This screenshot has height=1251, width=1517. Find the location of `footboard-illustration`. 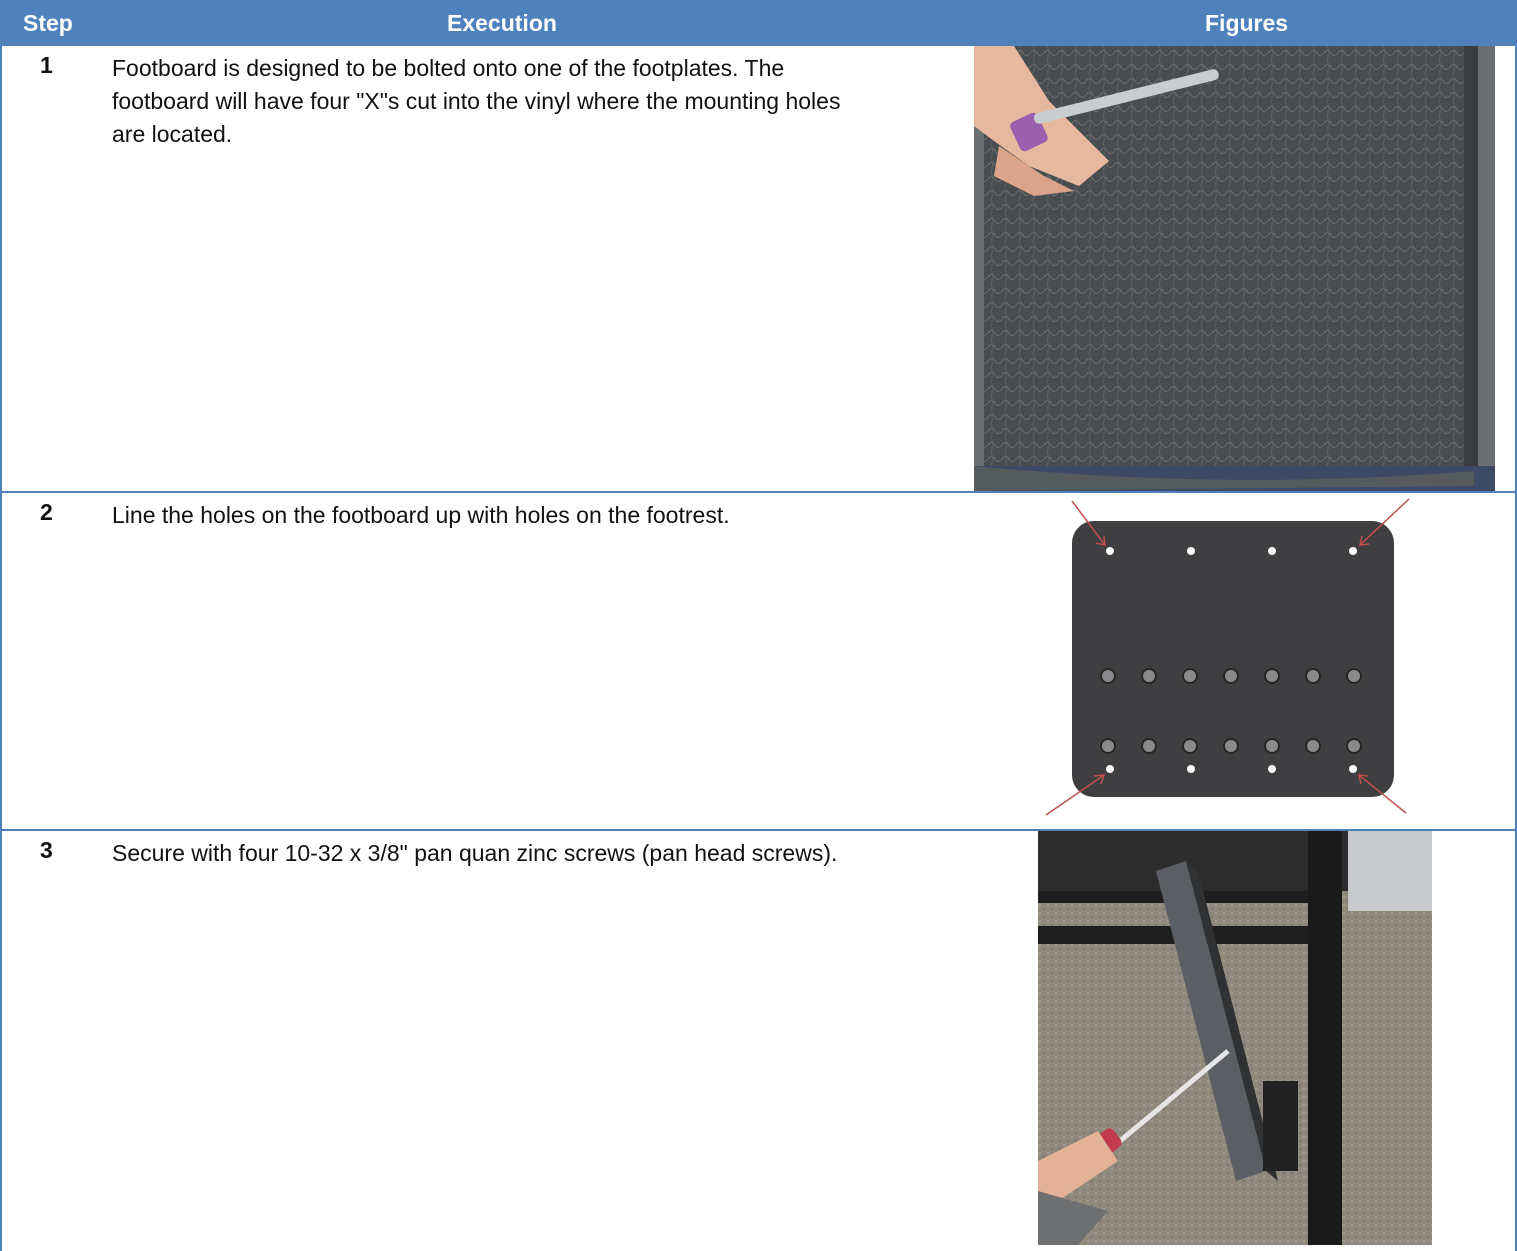

footboard-illustration is located at coordinates (1234, 268).